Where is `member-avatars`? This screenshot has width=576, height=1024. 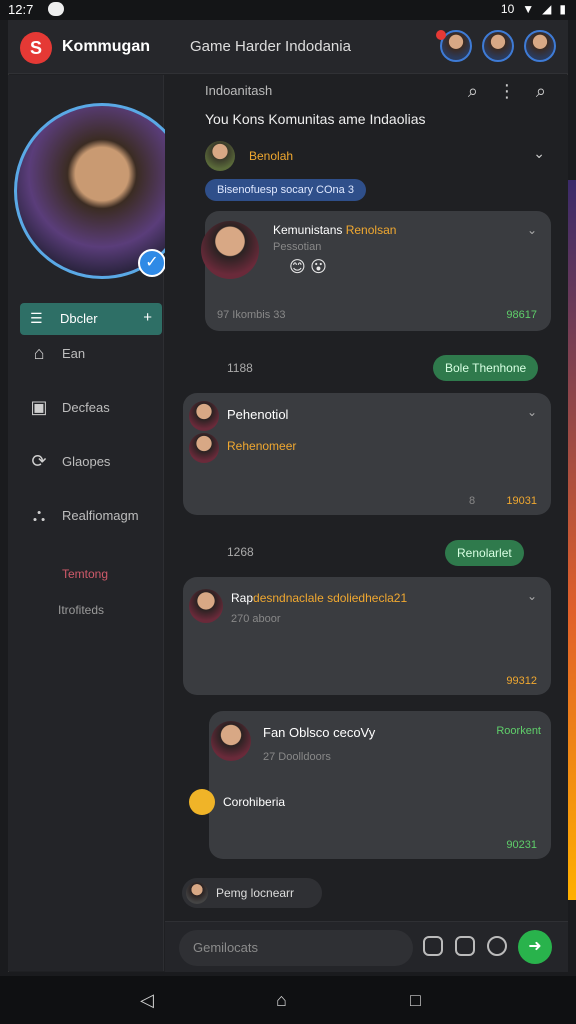
member-avatars is located at coordinates (496, 46).